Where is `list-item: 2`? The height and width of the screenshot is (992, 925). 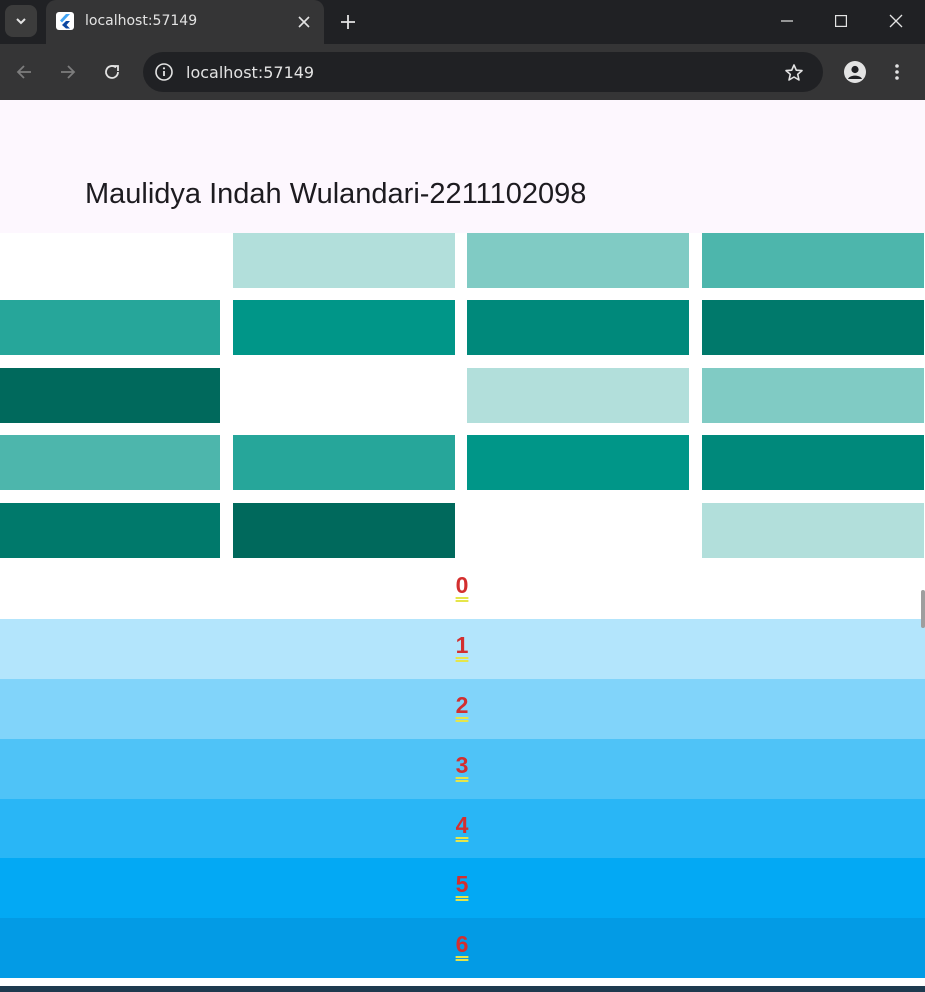 list-item: 2 is located at coordinates (462, 709).